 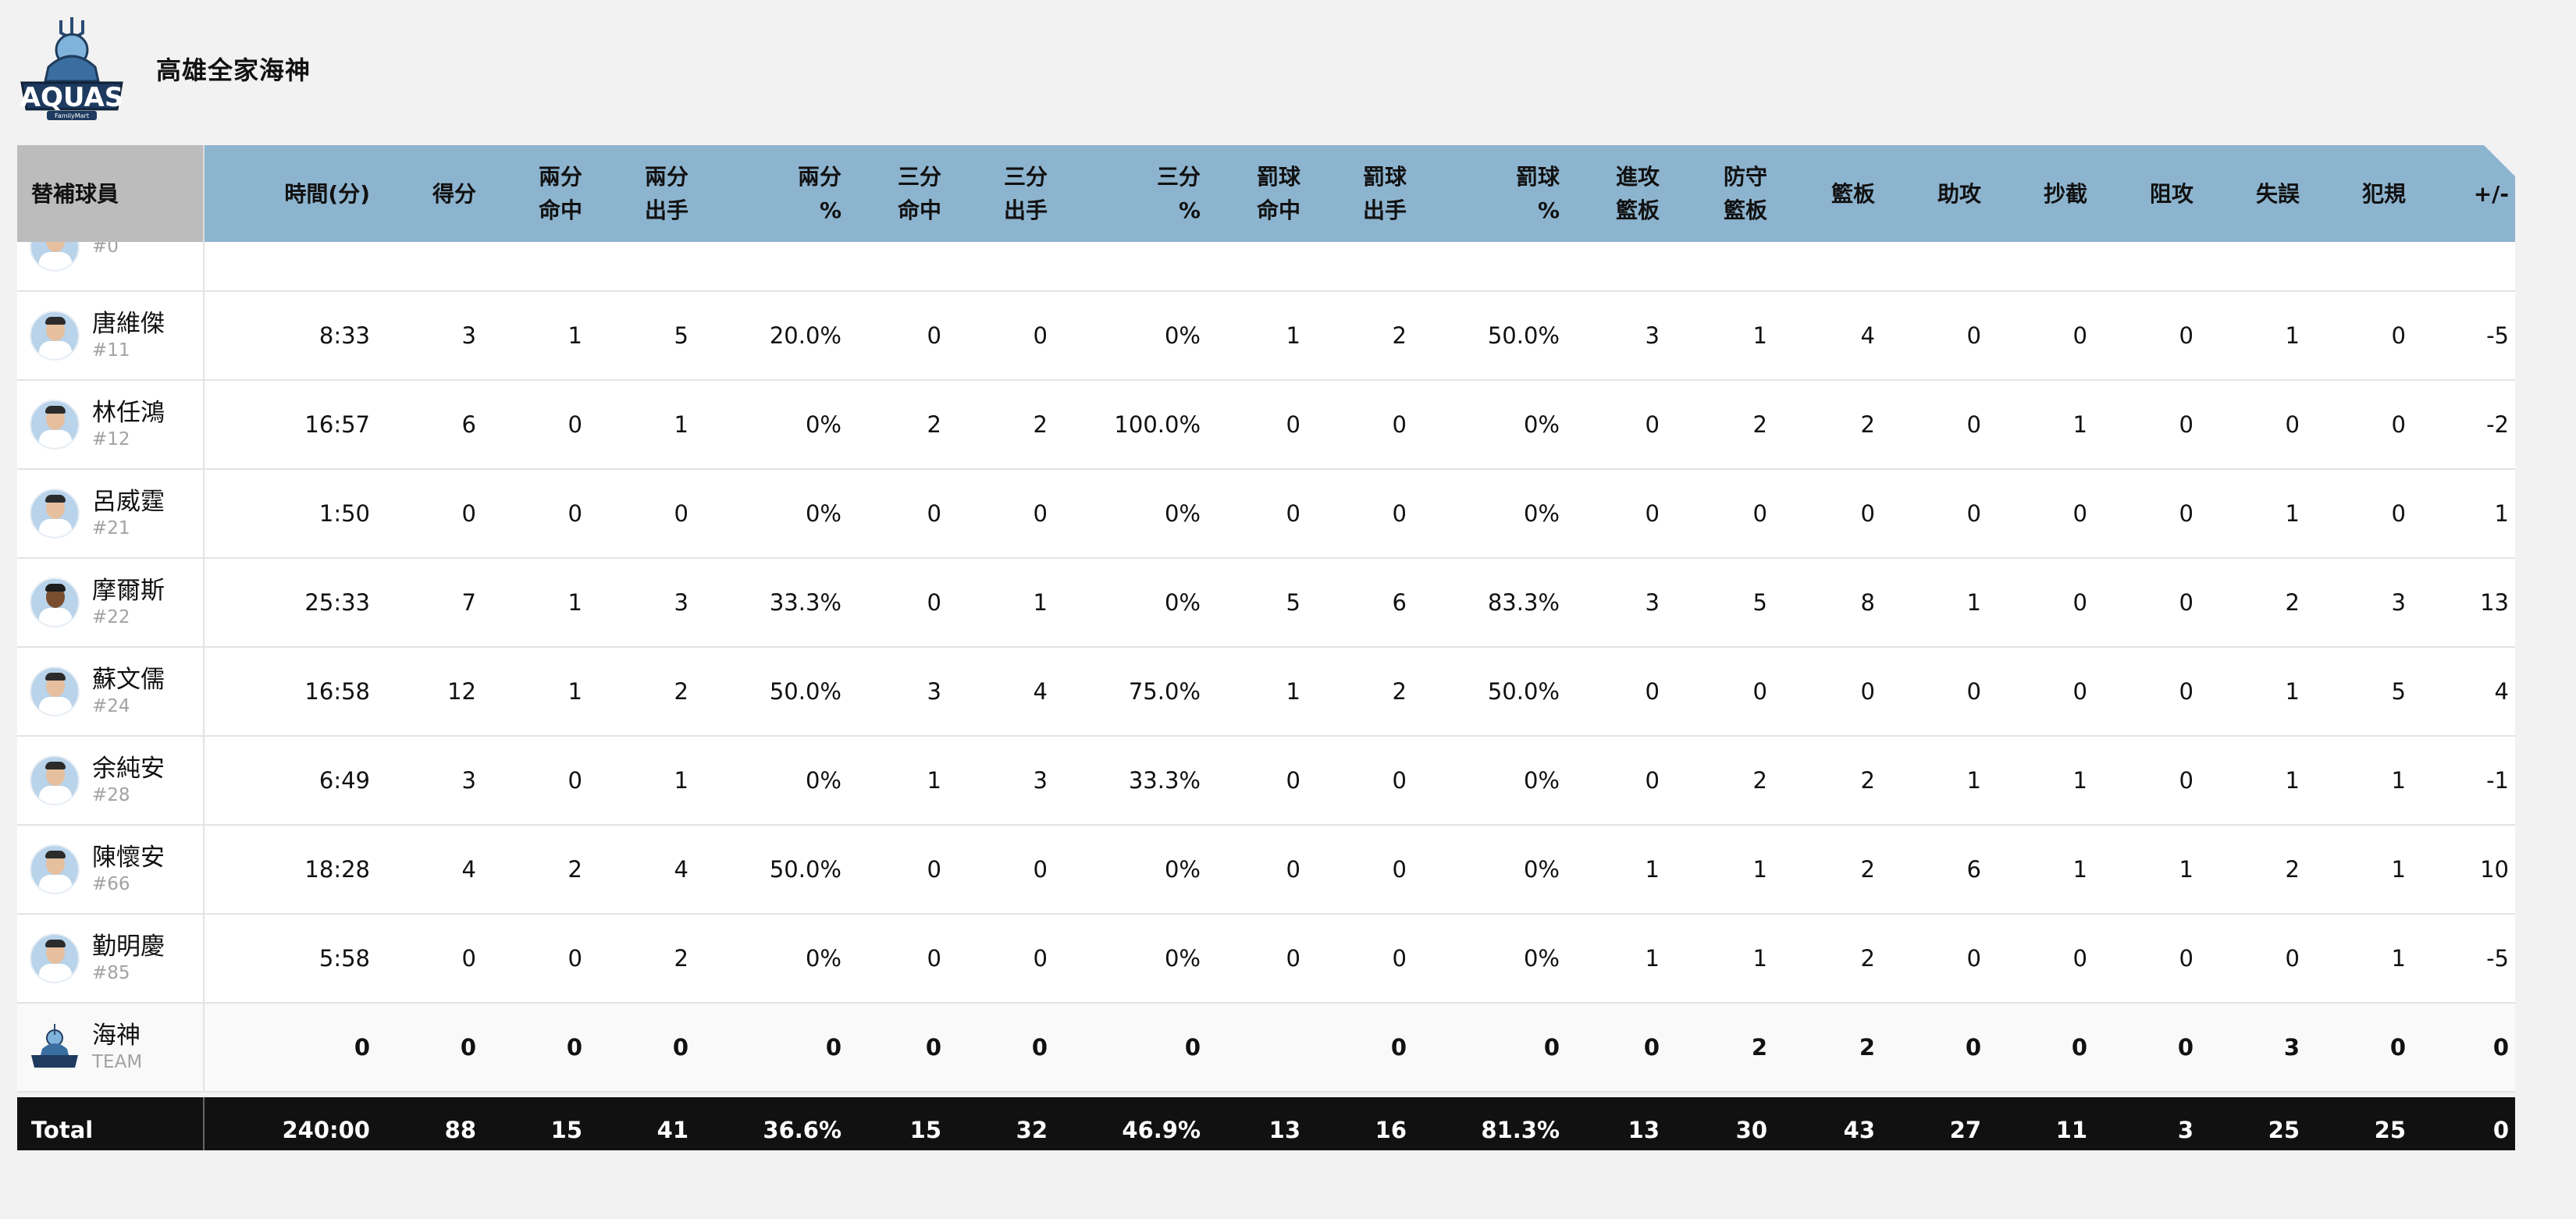 I want to click on column-header: 替補球員, so click(x=111, y=194).